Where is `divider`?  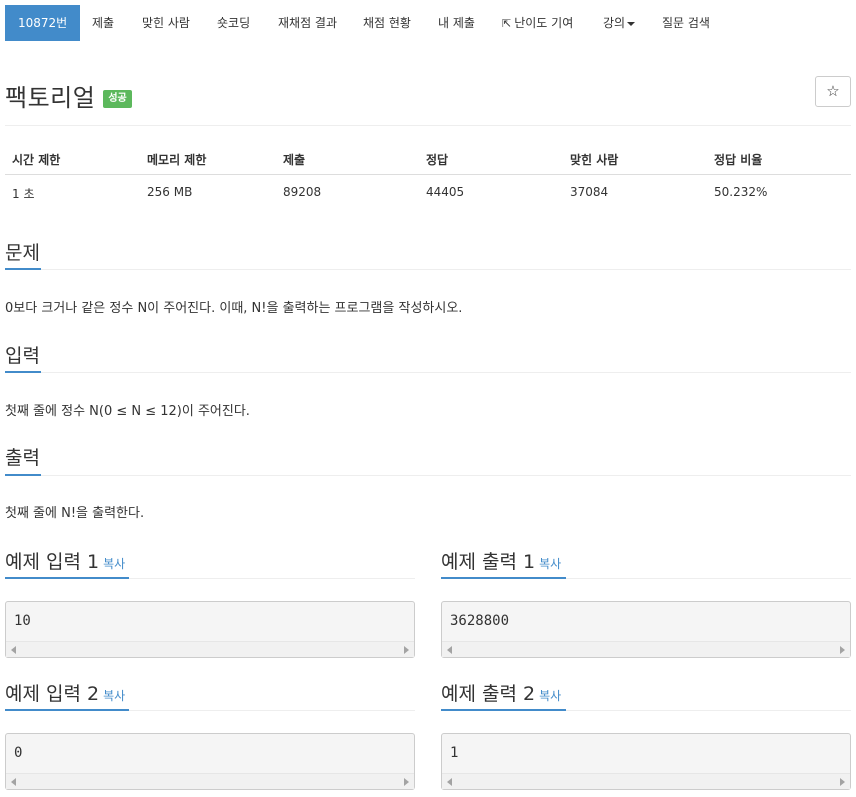 divider is located at coordinates (428, 125).